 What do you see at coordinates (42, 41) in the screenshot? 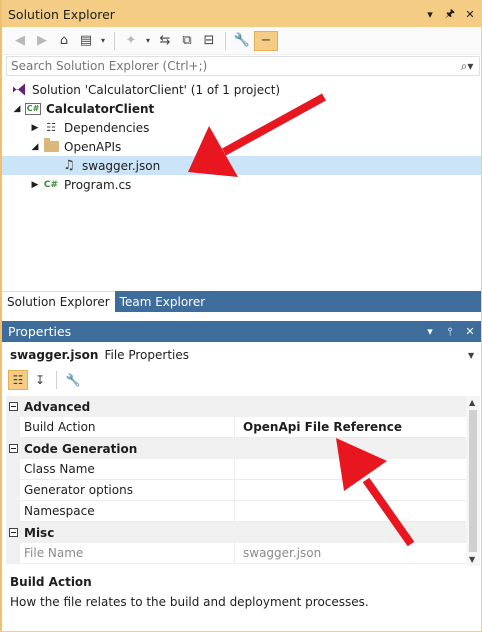
I see `forward-icon: ▶` at bounding box center [42, 41].